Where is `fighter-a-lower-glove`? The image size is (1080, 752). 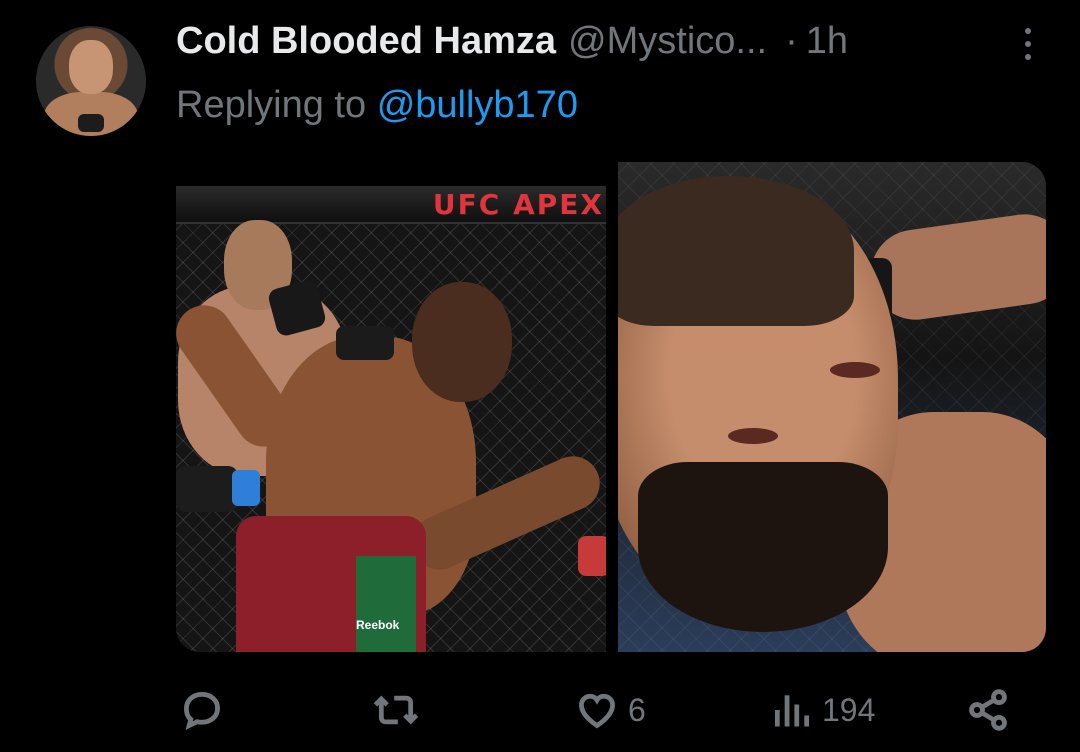
fighter-a-lower-glove is located at coordinates (207, 489).